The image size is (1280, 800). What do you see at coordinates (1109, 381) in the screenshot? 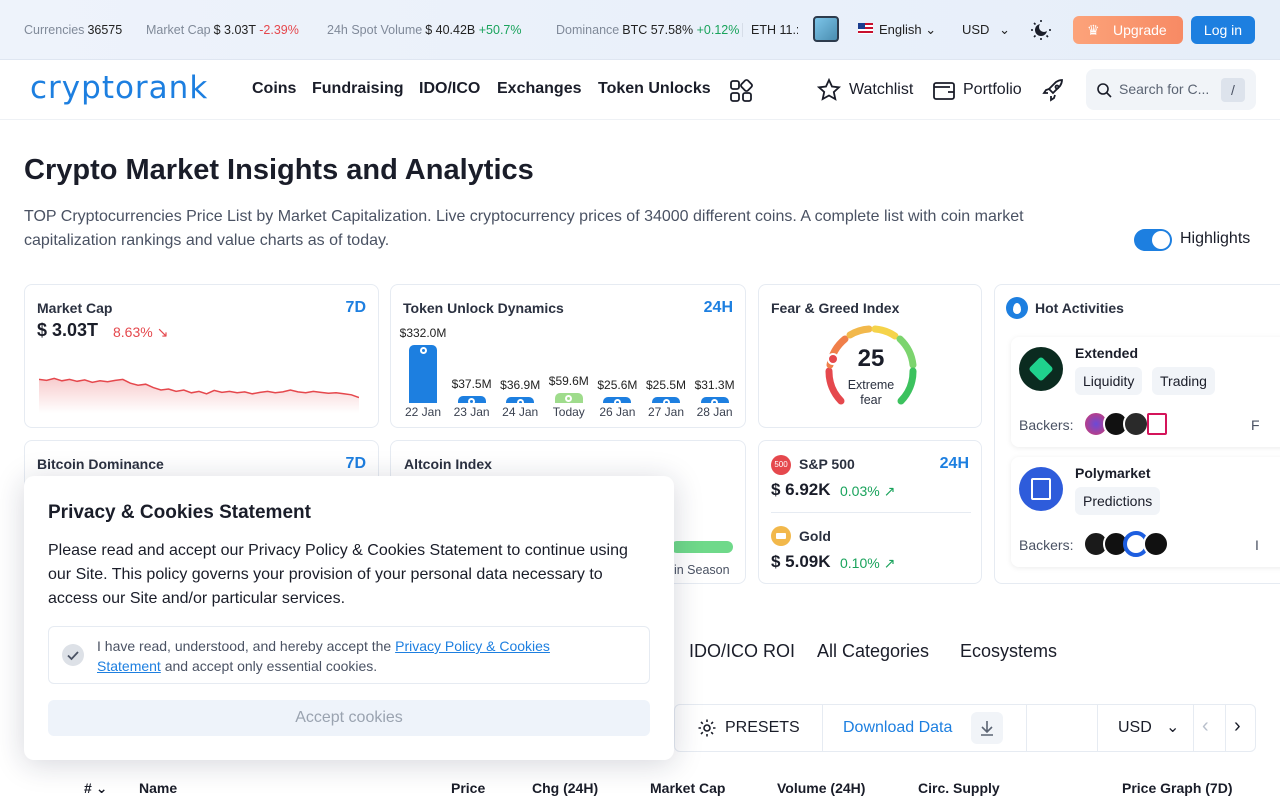
I see `tag-chip: Liquidity` at bounding box center [1109, 381].